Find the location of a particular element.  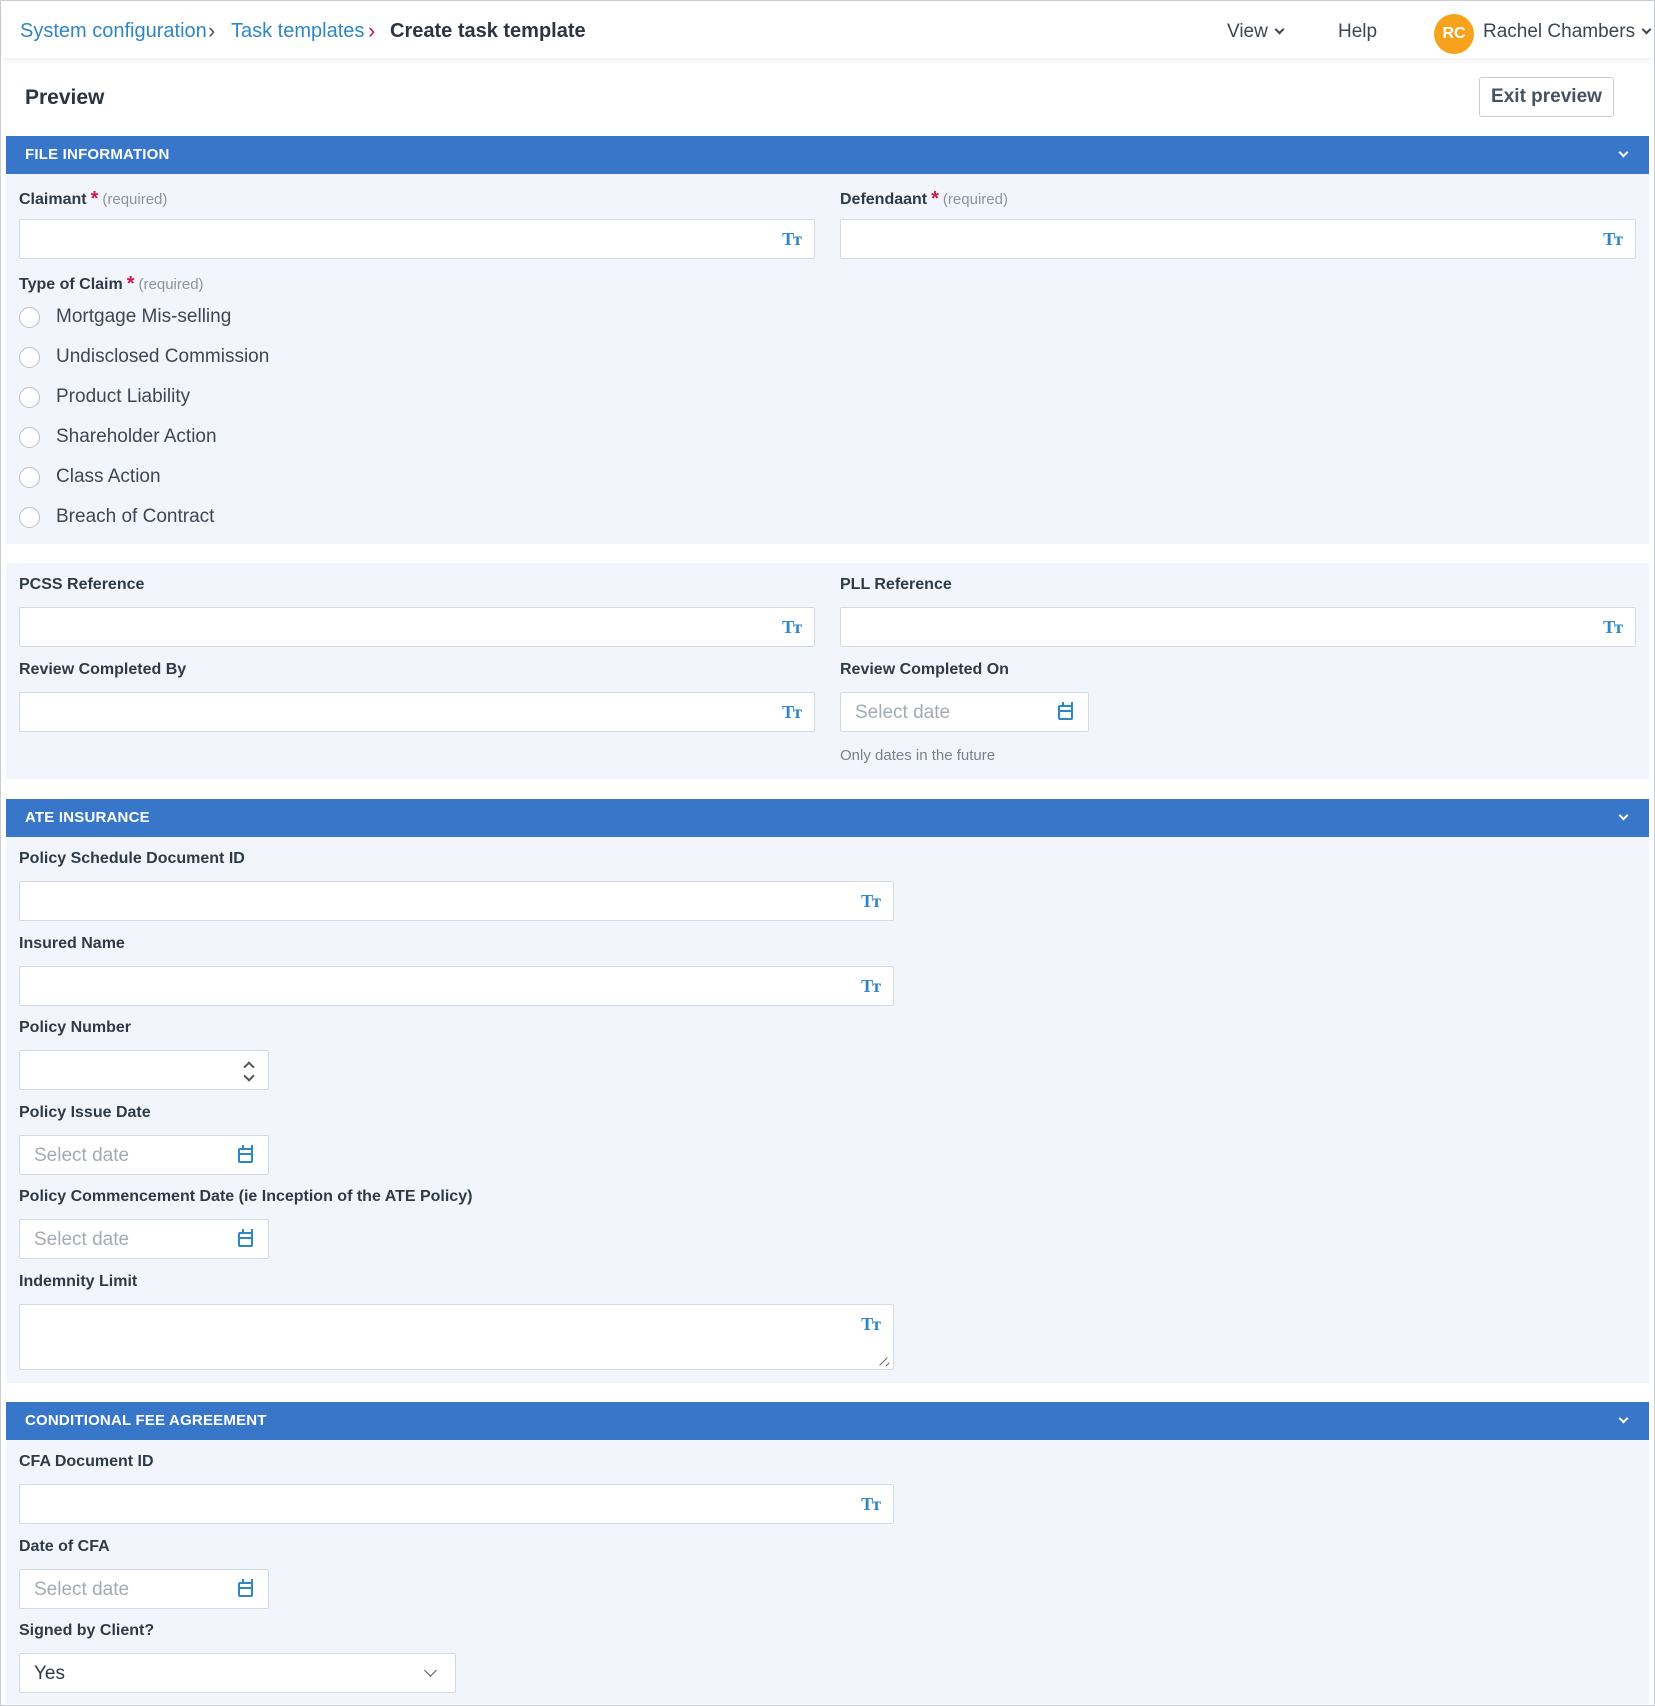

policy-number-input is located at coordinates (144, 1070).